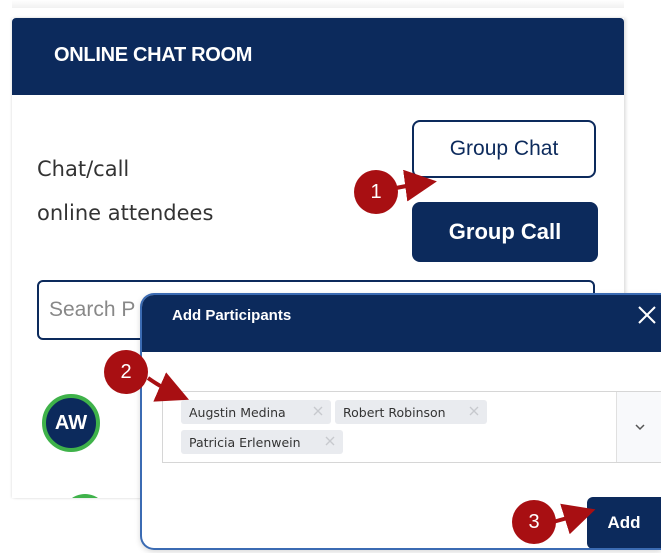  I want to click on callout-marker-1: 1, so click(376, 192).